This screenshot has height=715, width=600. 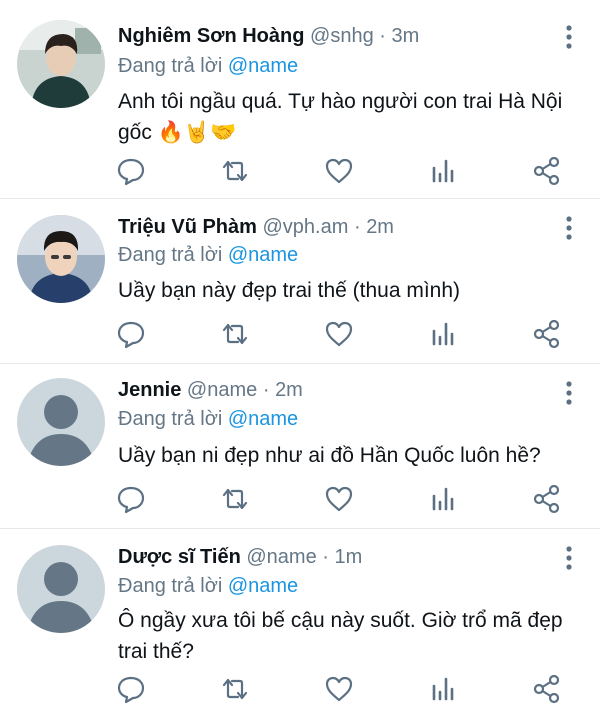 I want to click on author-handle: @vph.am, so click(x=306, y=227).